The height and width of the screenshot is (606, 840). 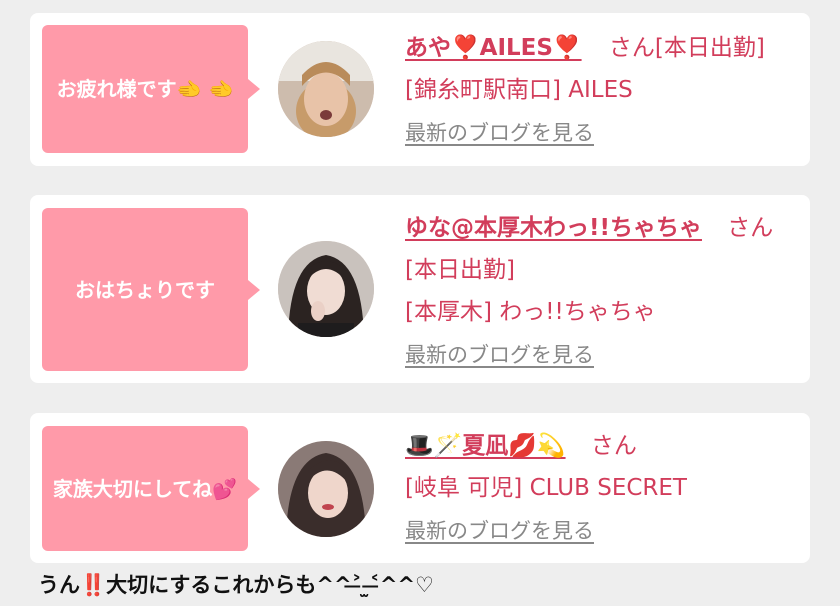 What do you see at coordinates (546, 488) in the screenshot?
I see `shop-name: [岐阜 可児] CLUB SECRET` at bounding box center [546, 488].